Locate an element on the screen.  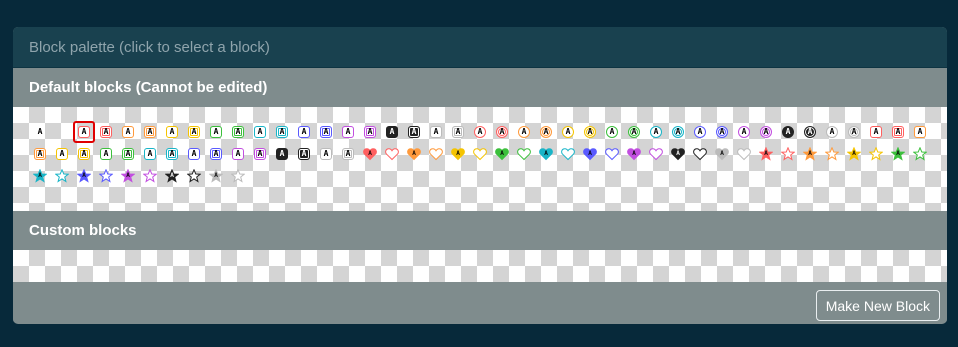
blue-circle-icon: A is located at coordinates (700, 132).